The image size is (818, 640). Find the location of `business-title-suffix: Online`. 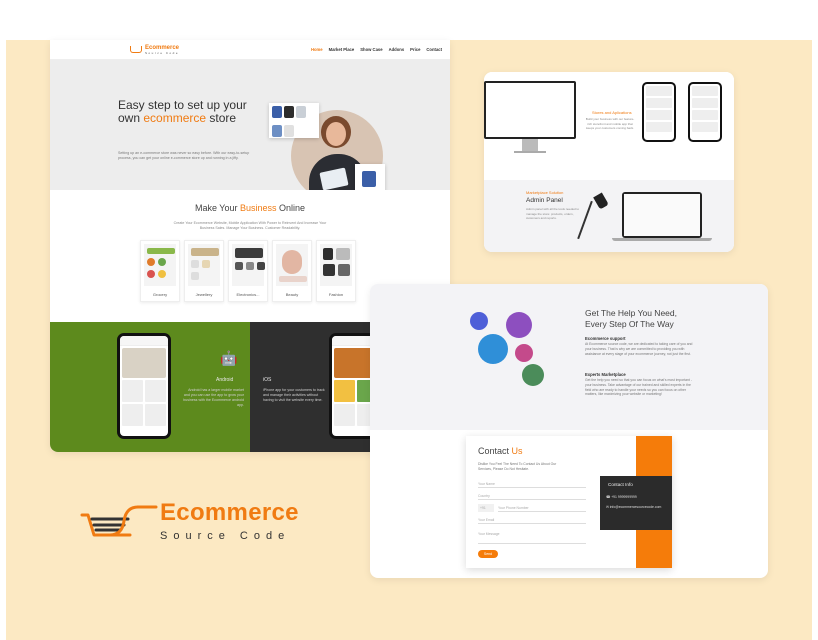

business-title-suffix: Online is located at coordinates (291, 208).